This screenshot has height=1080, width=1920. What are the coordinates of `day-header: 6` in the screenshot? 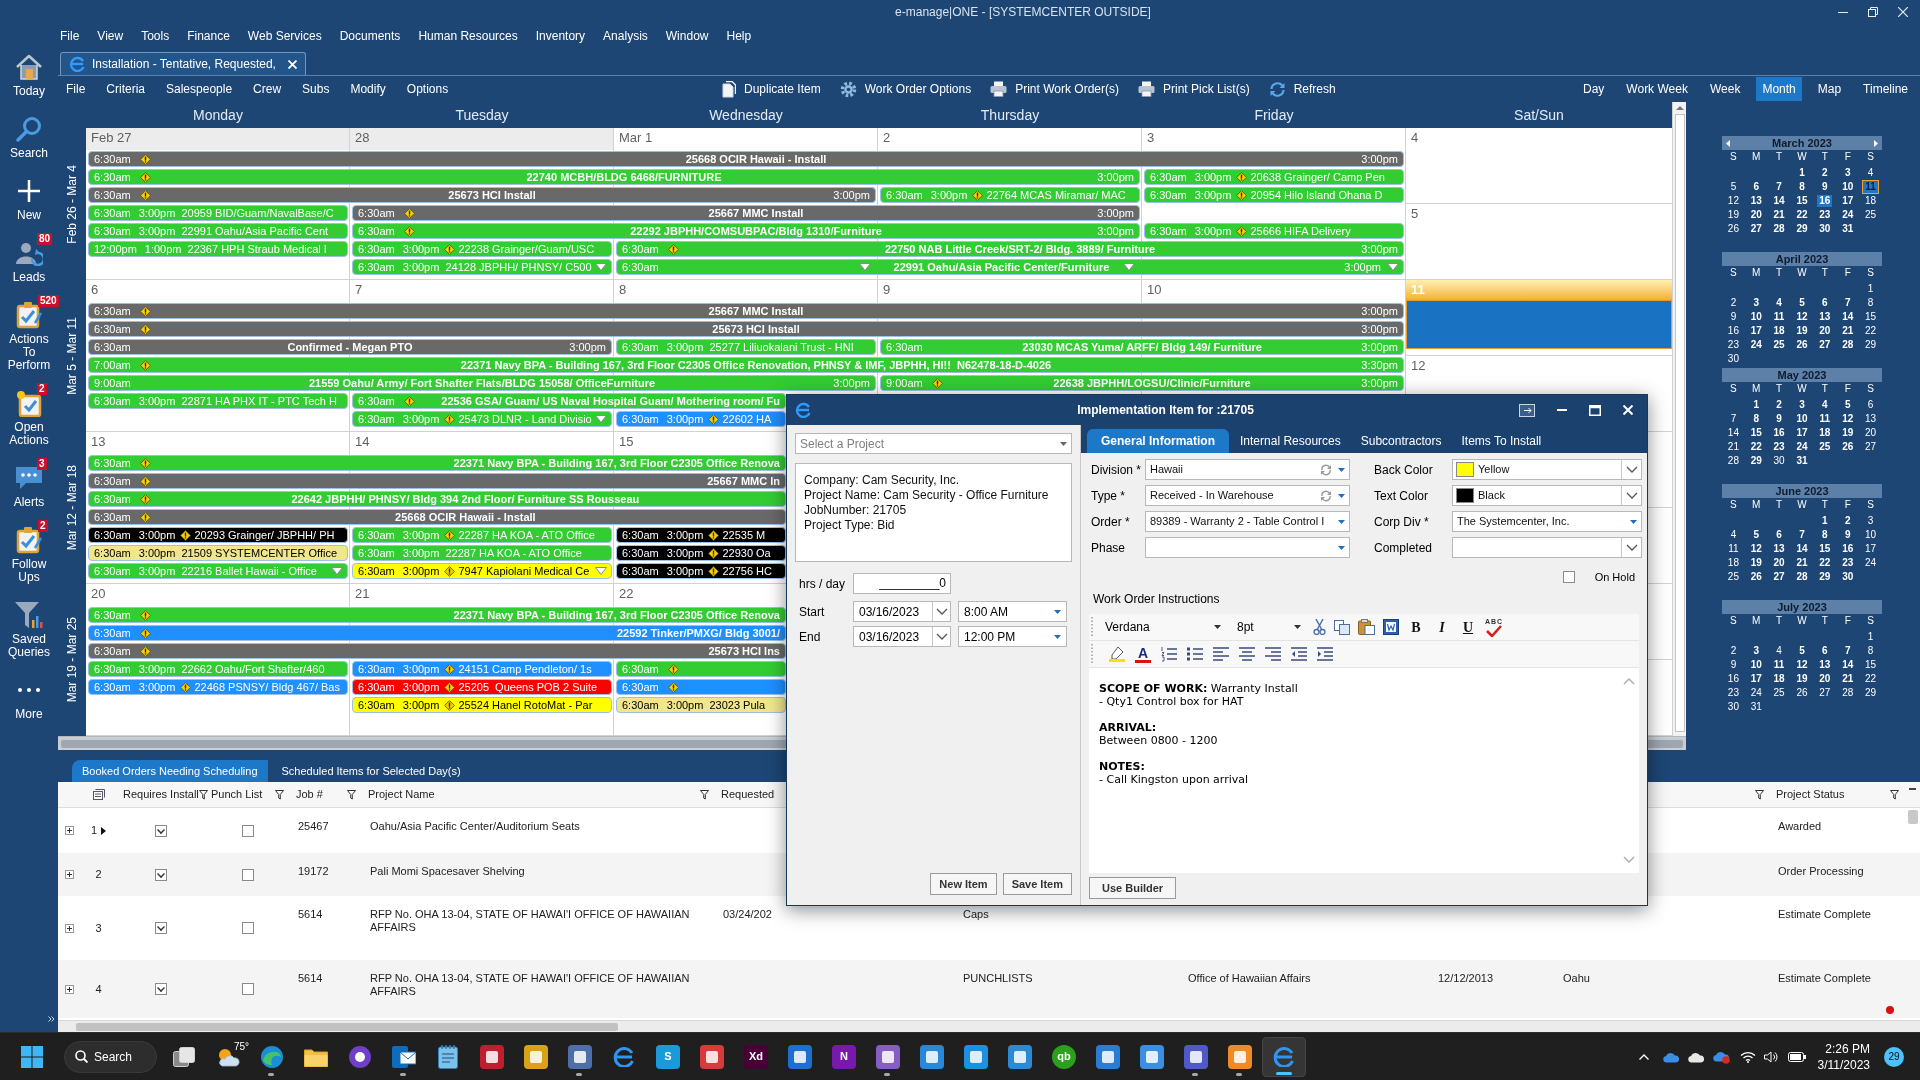 It's located at (94, 291).